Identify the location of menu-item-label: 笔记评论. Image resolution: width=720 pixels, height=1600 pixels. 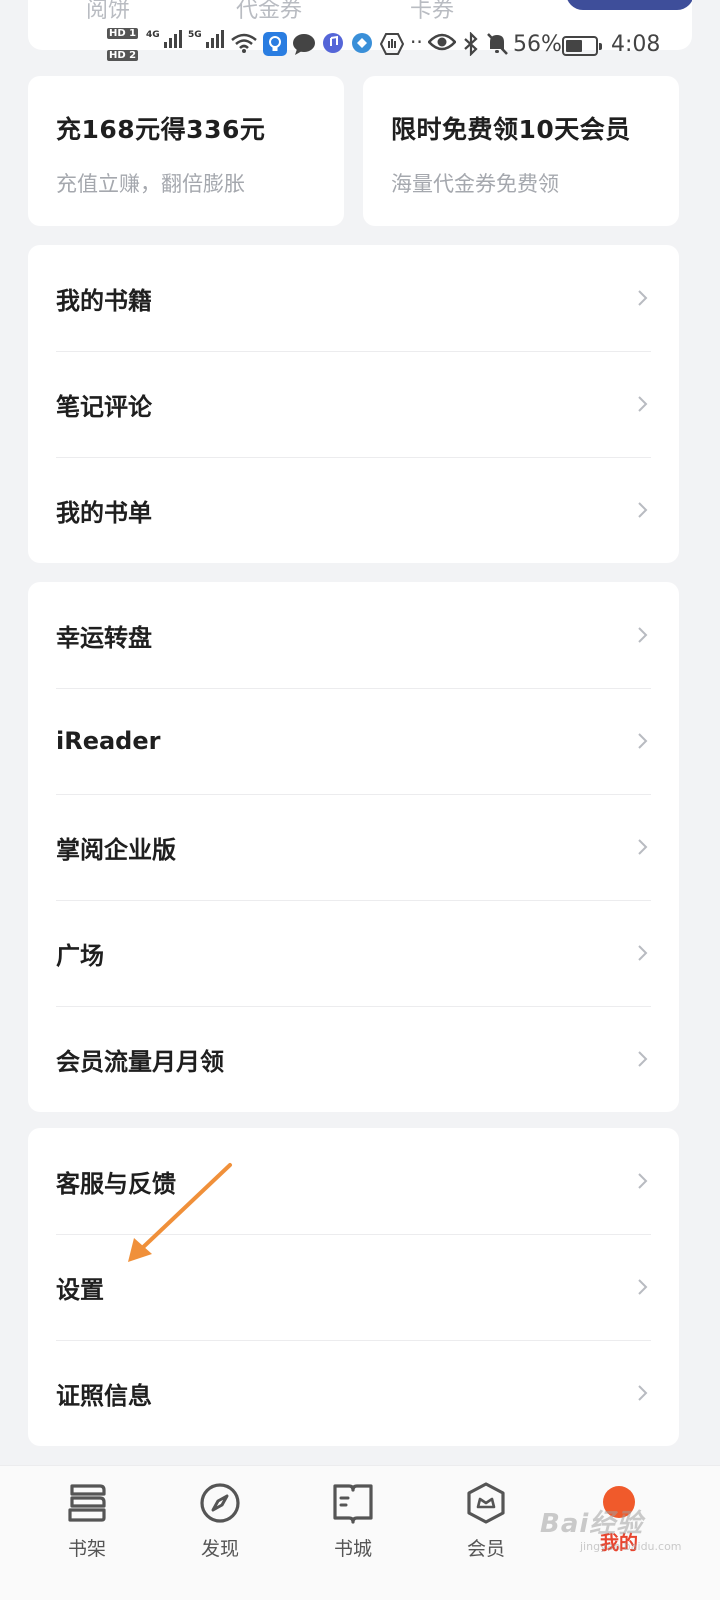
(104, 406).